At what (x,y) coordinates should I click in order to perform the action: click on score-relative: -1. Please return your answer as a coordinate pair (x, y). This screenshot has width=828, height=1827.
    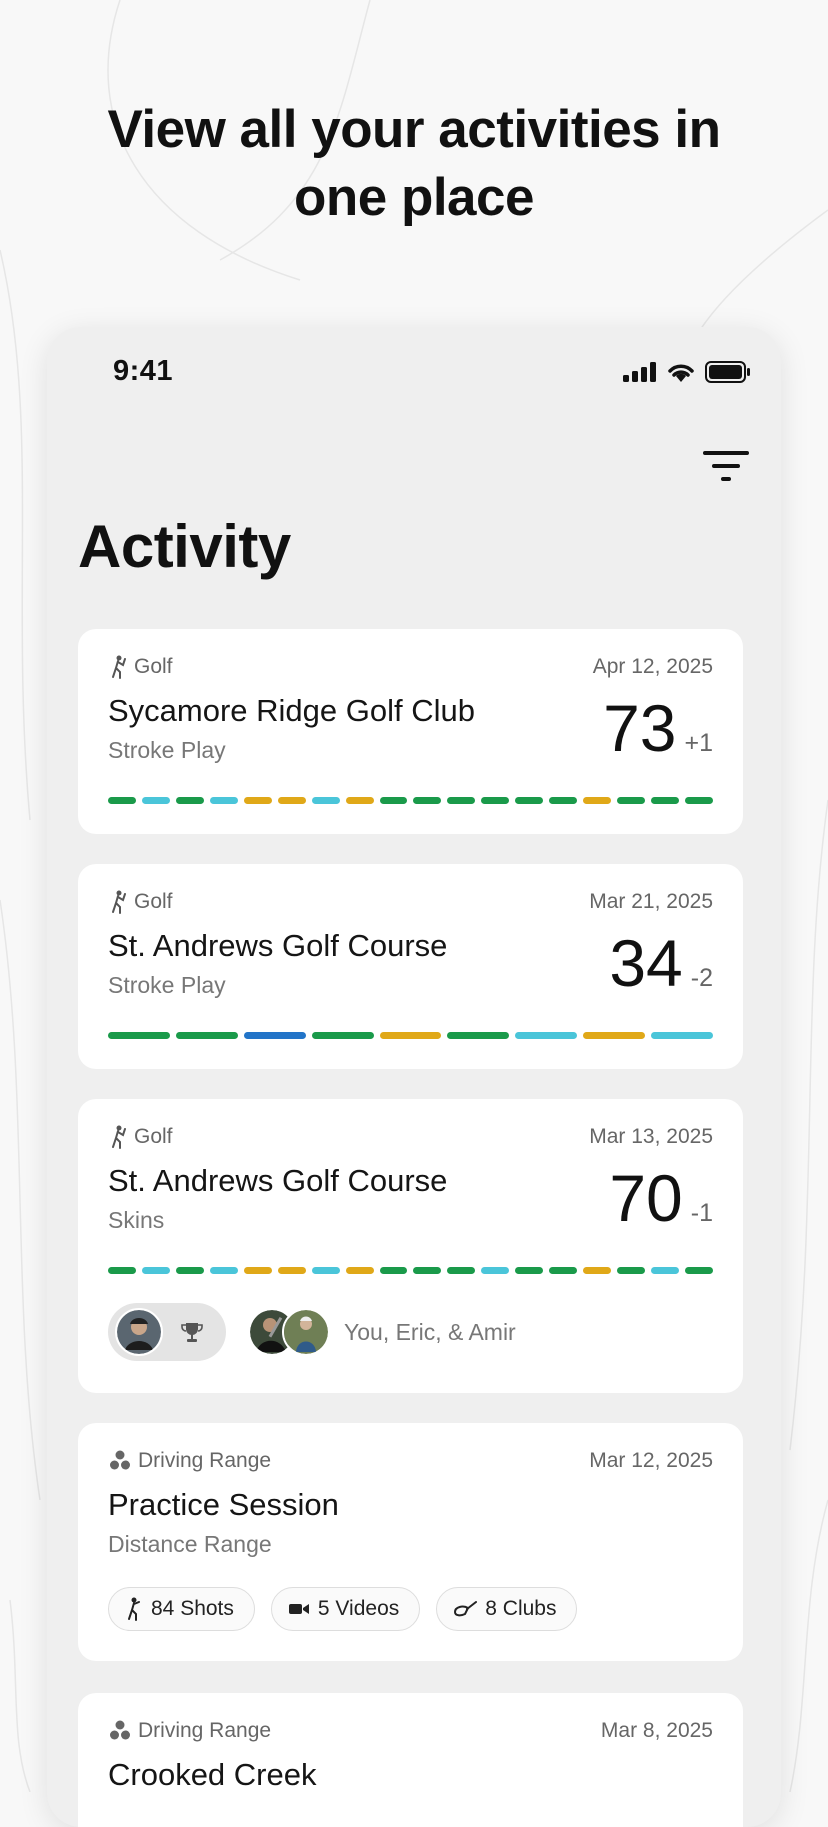
    Looking at the image, I should click on (701, 1213).